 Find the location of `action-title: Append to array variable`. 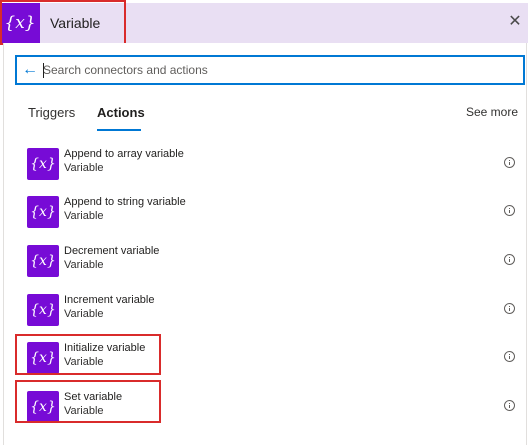

action-title: Append to array variable is located at coordinates (124, 154).